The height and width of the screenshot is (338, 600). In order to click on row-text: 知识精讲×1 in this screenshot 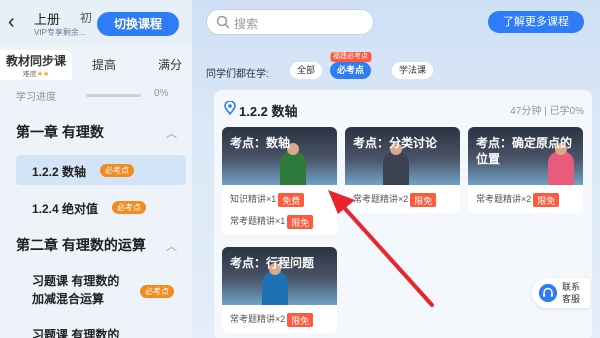, I will do `click(253, 199)`.